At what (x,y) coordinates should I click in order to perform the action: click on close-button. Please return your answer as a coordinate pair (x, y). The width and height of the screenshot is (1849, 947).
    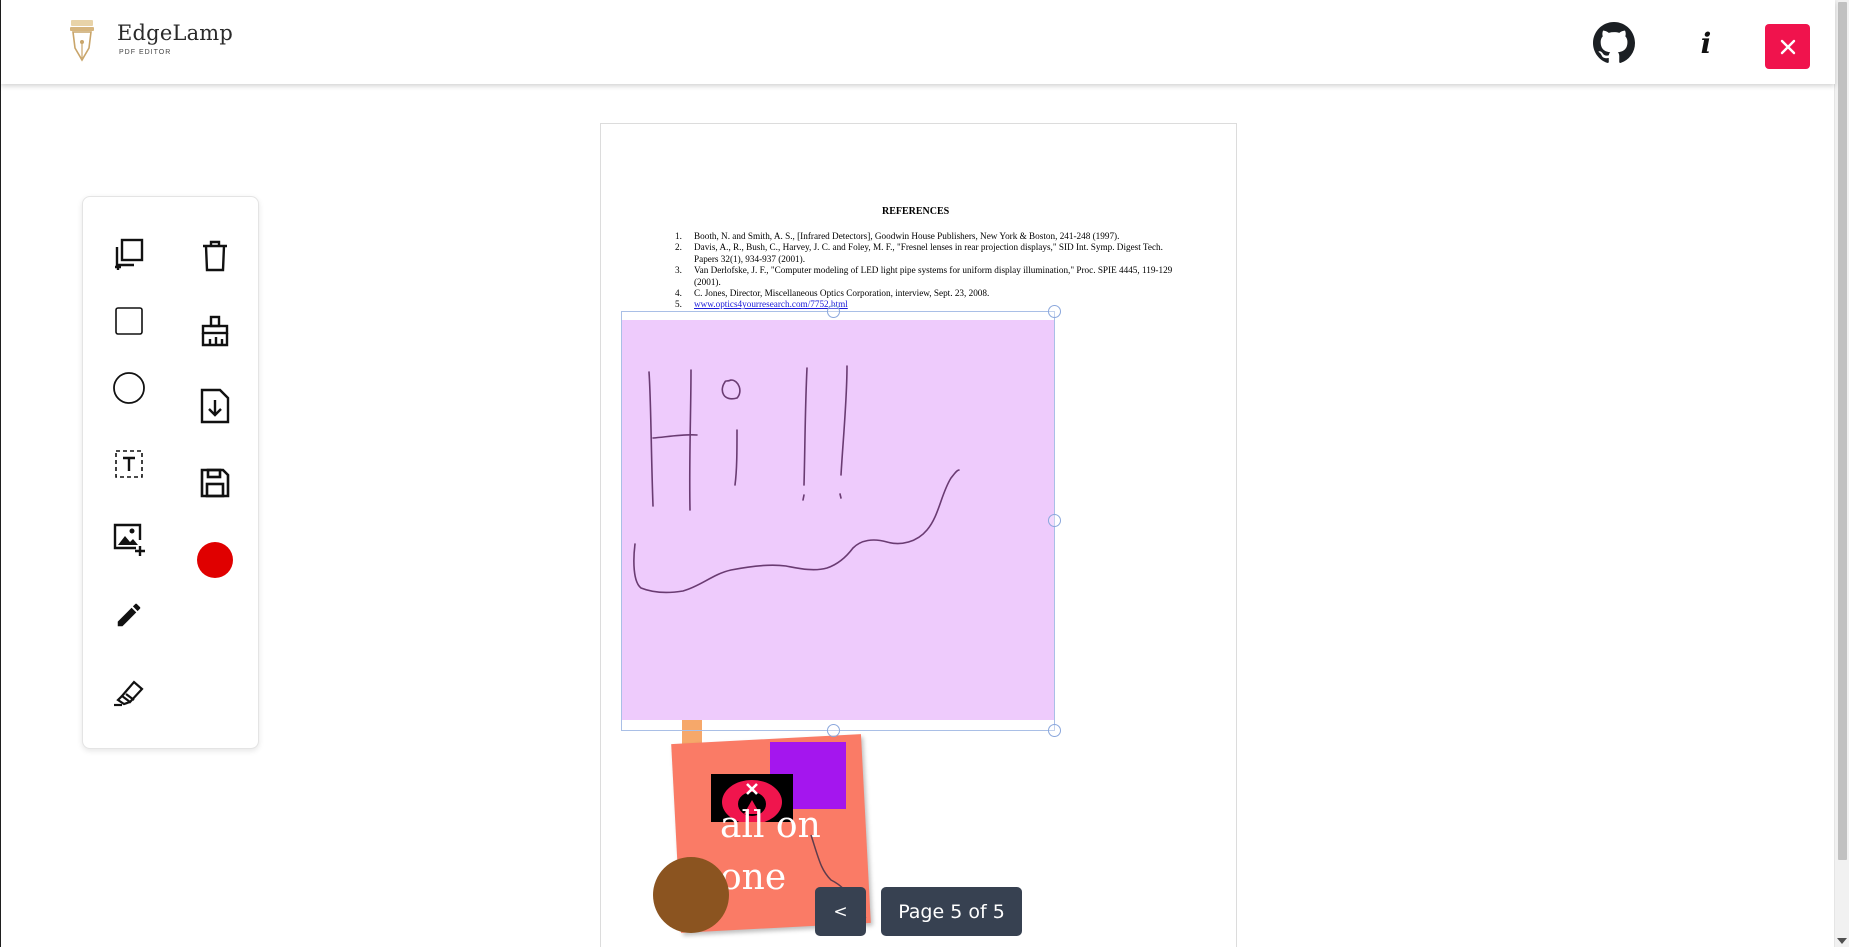
    Looking at the image, I should click on (1787, 46).